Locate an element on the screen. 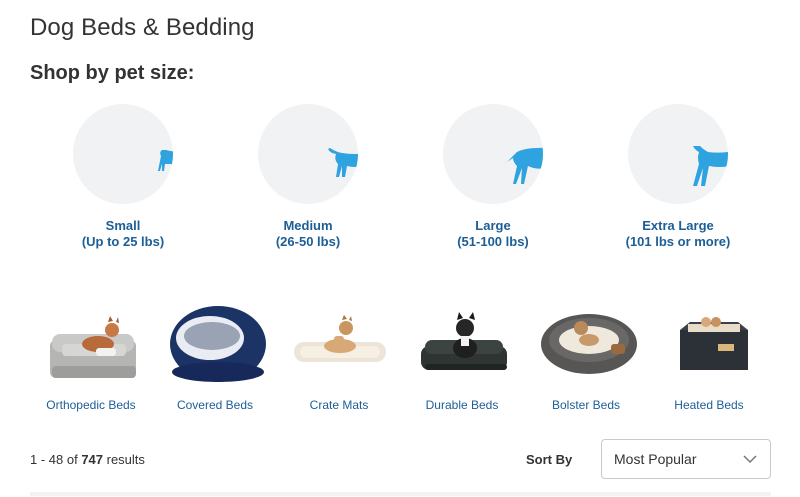  size-small-name: Small is located at coordinates (123, 225).